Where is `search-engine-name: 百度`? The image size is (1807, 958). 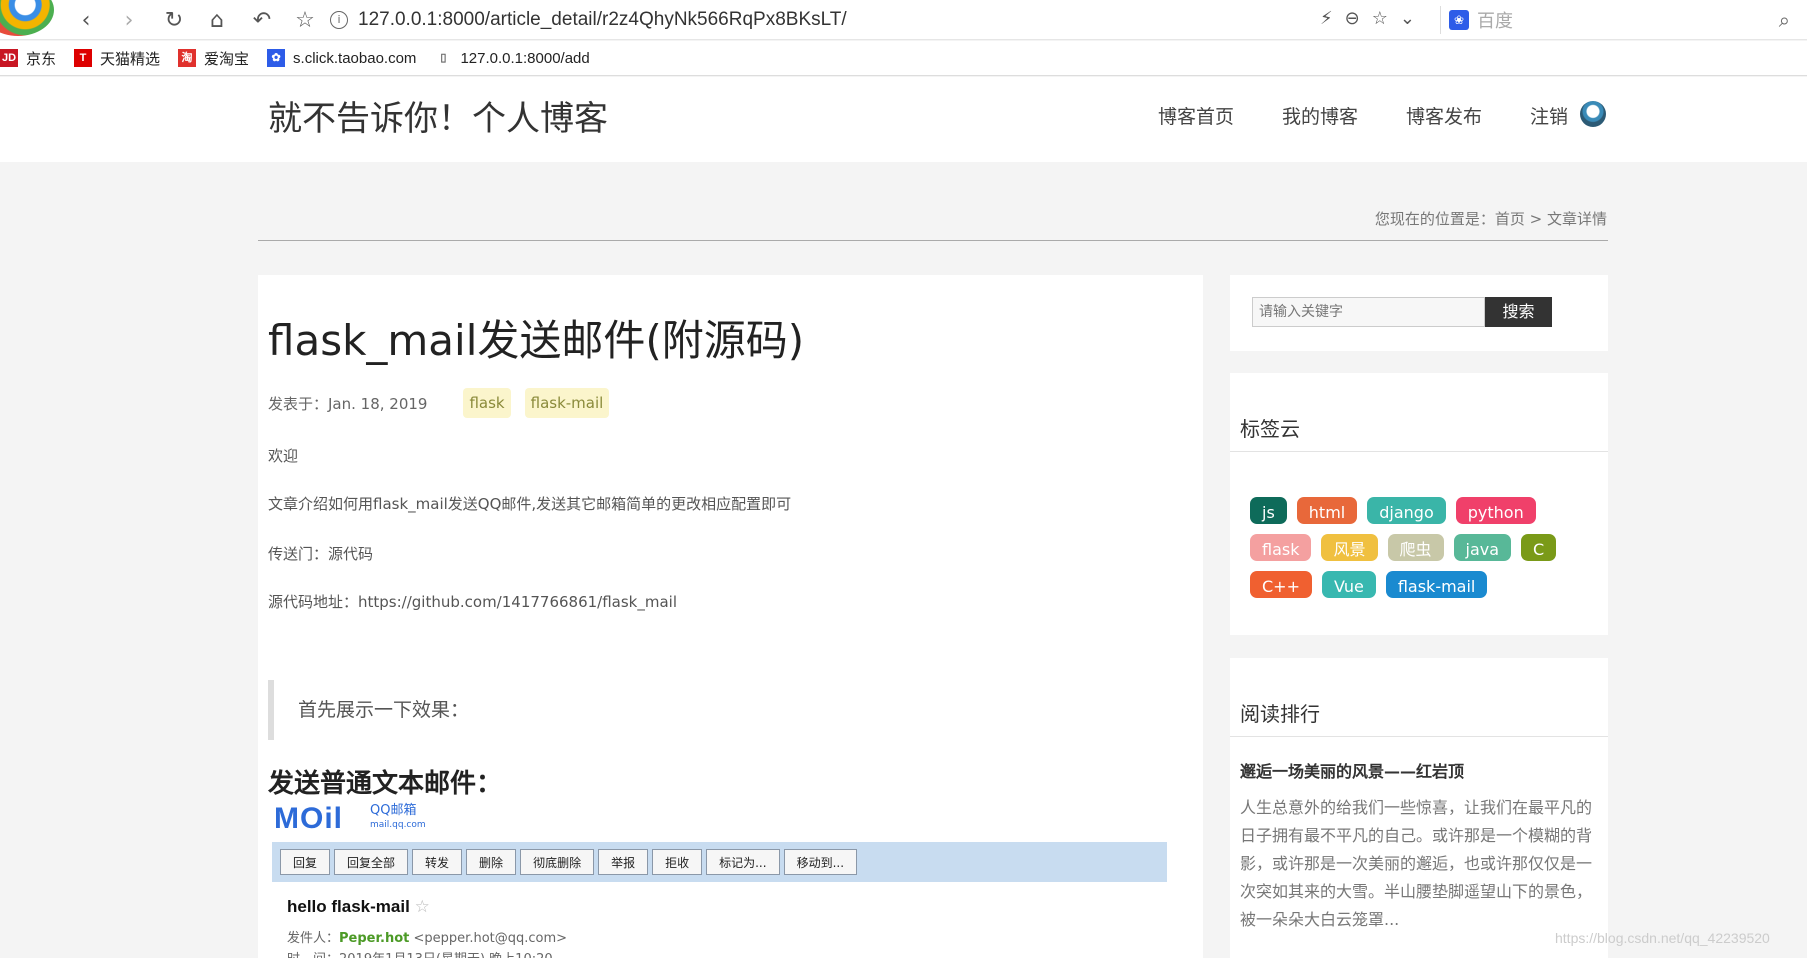
search-engine-name: 百度 is located at coordinates (1495, 20).